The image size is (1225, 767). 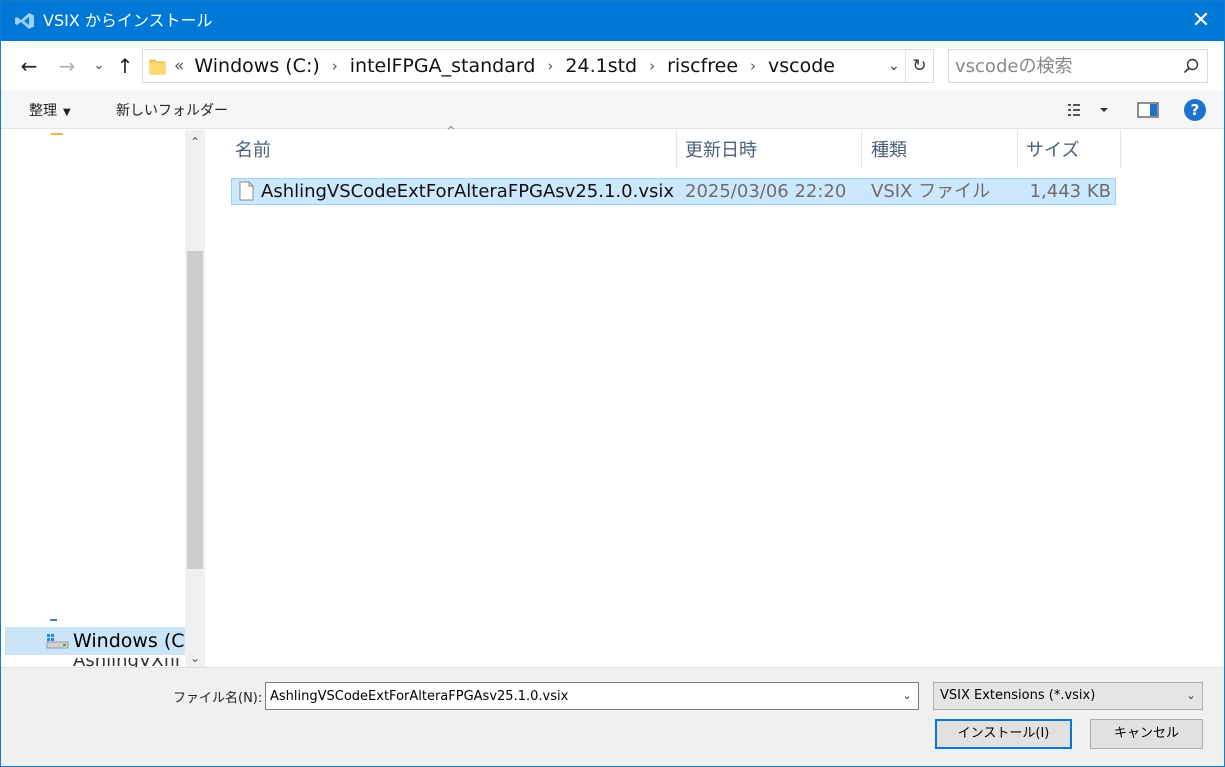 I want to click on search-box, so click(x=1078, y=66).